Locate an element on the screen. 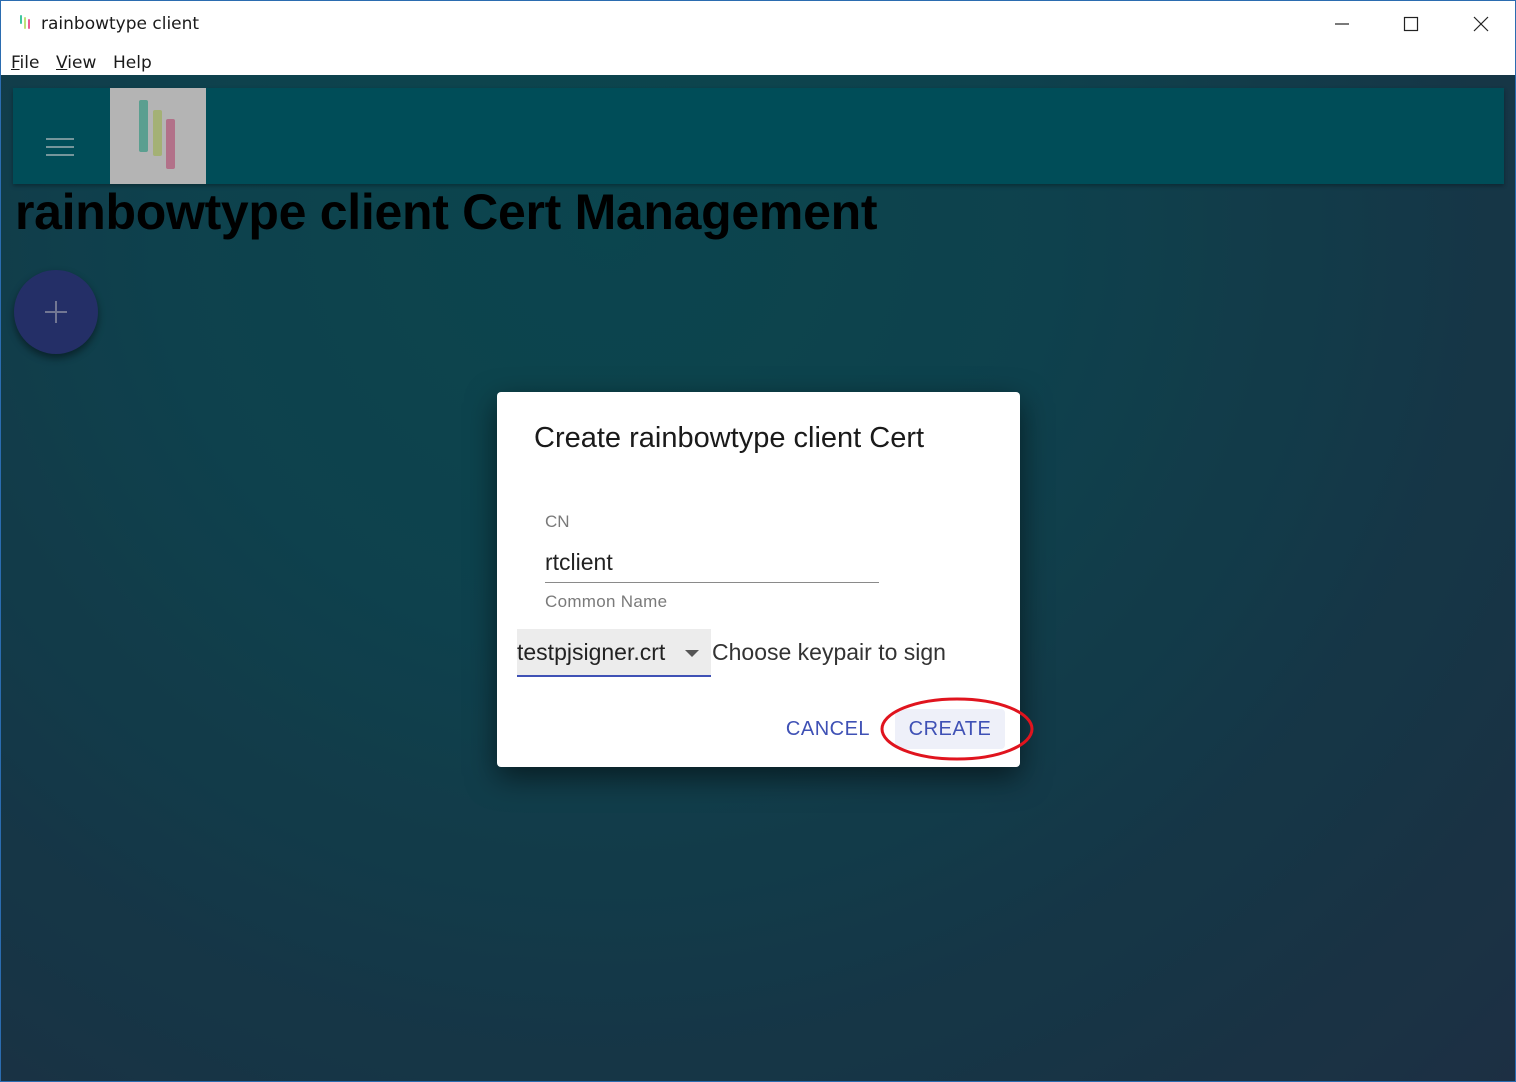  cancel-button: CANCEL is located at coordinates (828, 729).